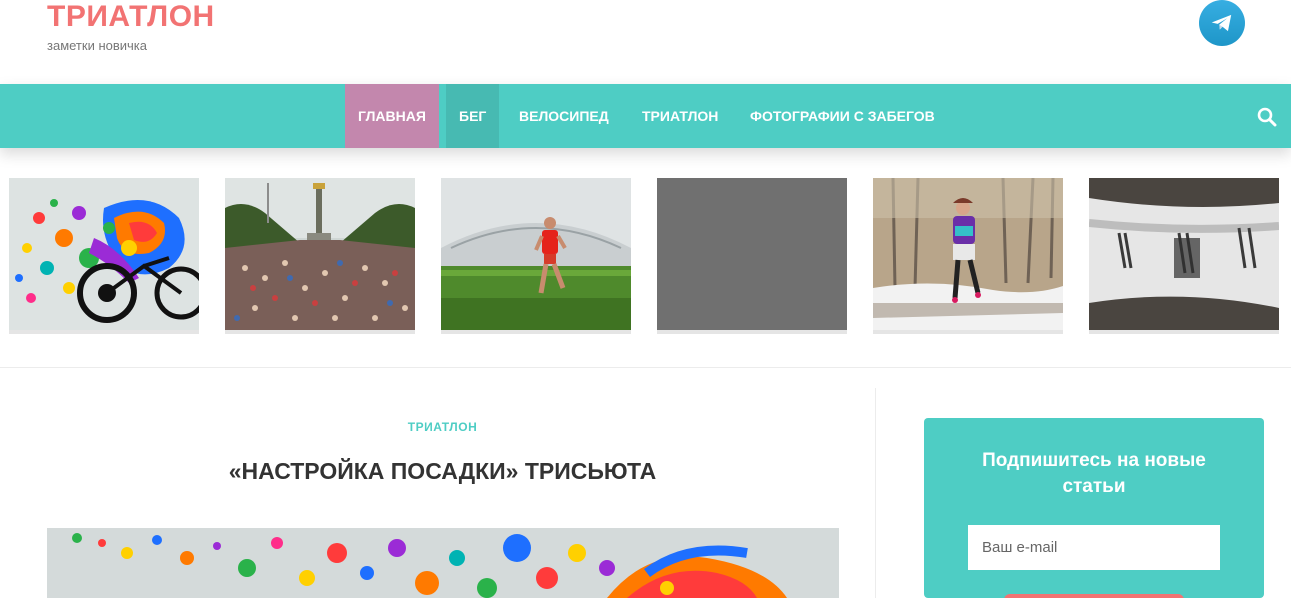 This screenshot has width=1291, height=598. What do you see at coordinates (97, 45) in the screenshot?
I see `site-tagline: заметки новичка` at bounding box center [97, 45].